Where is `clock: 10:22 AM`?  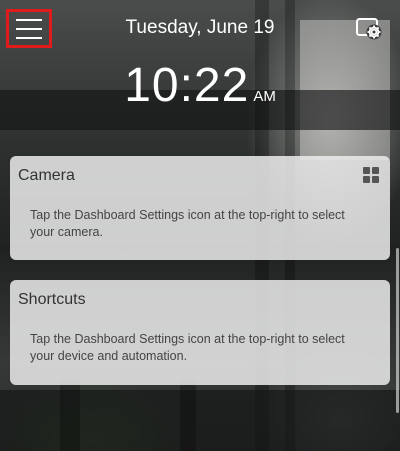 clock: 10:22 AM is located at coordinates (200, 85).